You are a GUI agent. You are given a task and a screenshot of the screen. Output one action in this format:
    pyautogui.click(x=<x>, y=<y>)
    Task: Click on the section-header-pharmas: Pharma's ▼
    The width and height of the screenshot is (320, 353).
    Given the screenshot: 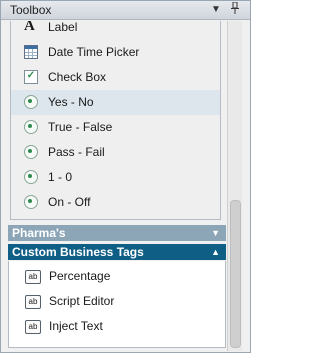 What is the action you would take?
    pyautogui.click(x=117, y=233)
    